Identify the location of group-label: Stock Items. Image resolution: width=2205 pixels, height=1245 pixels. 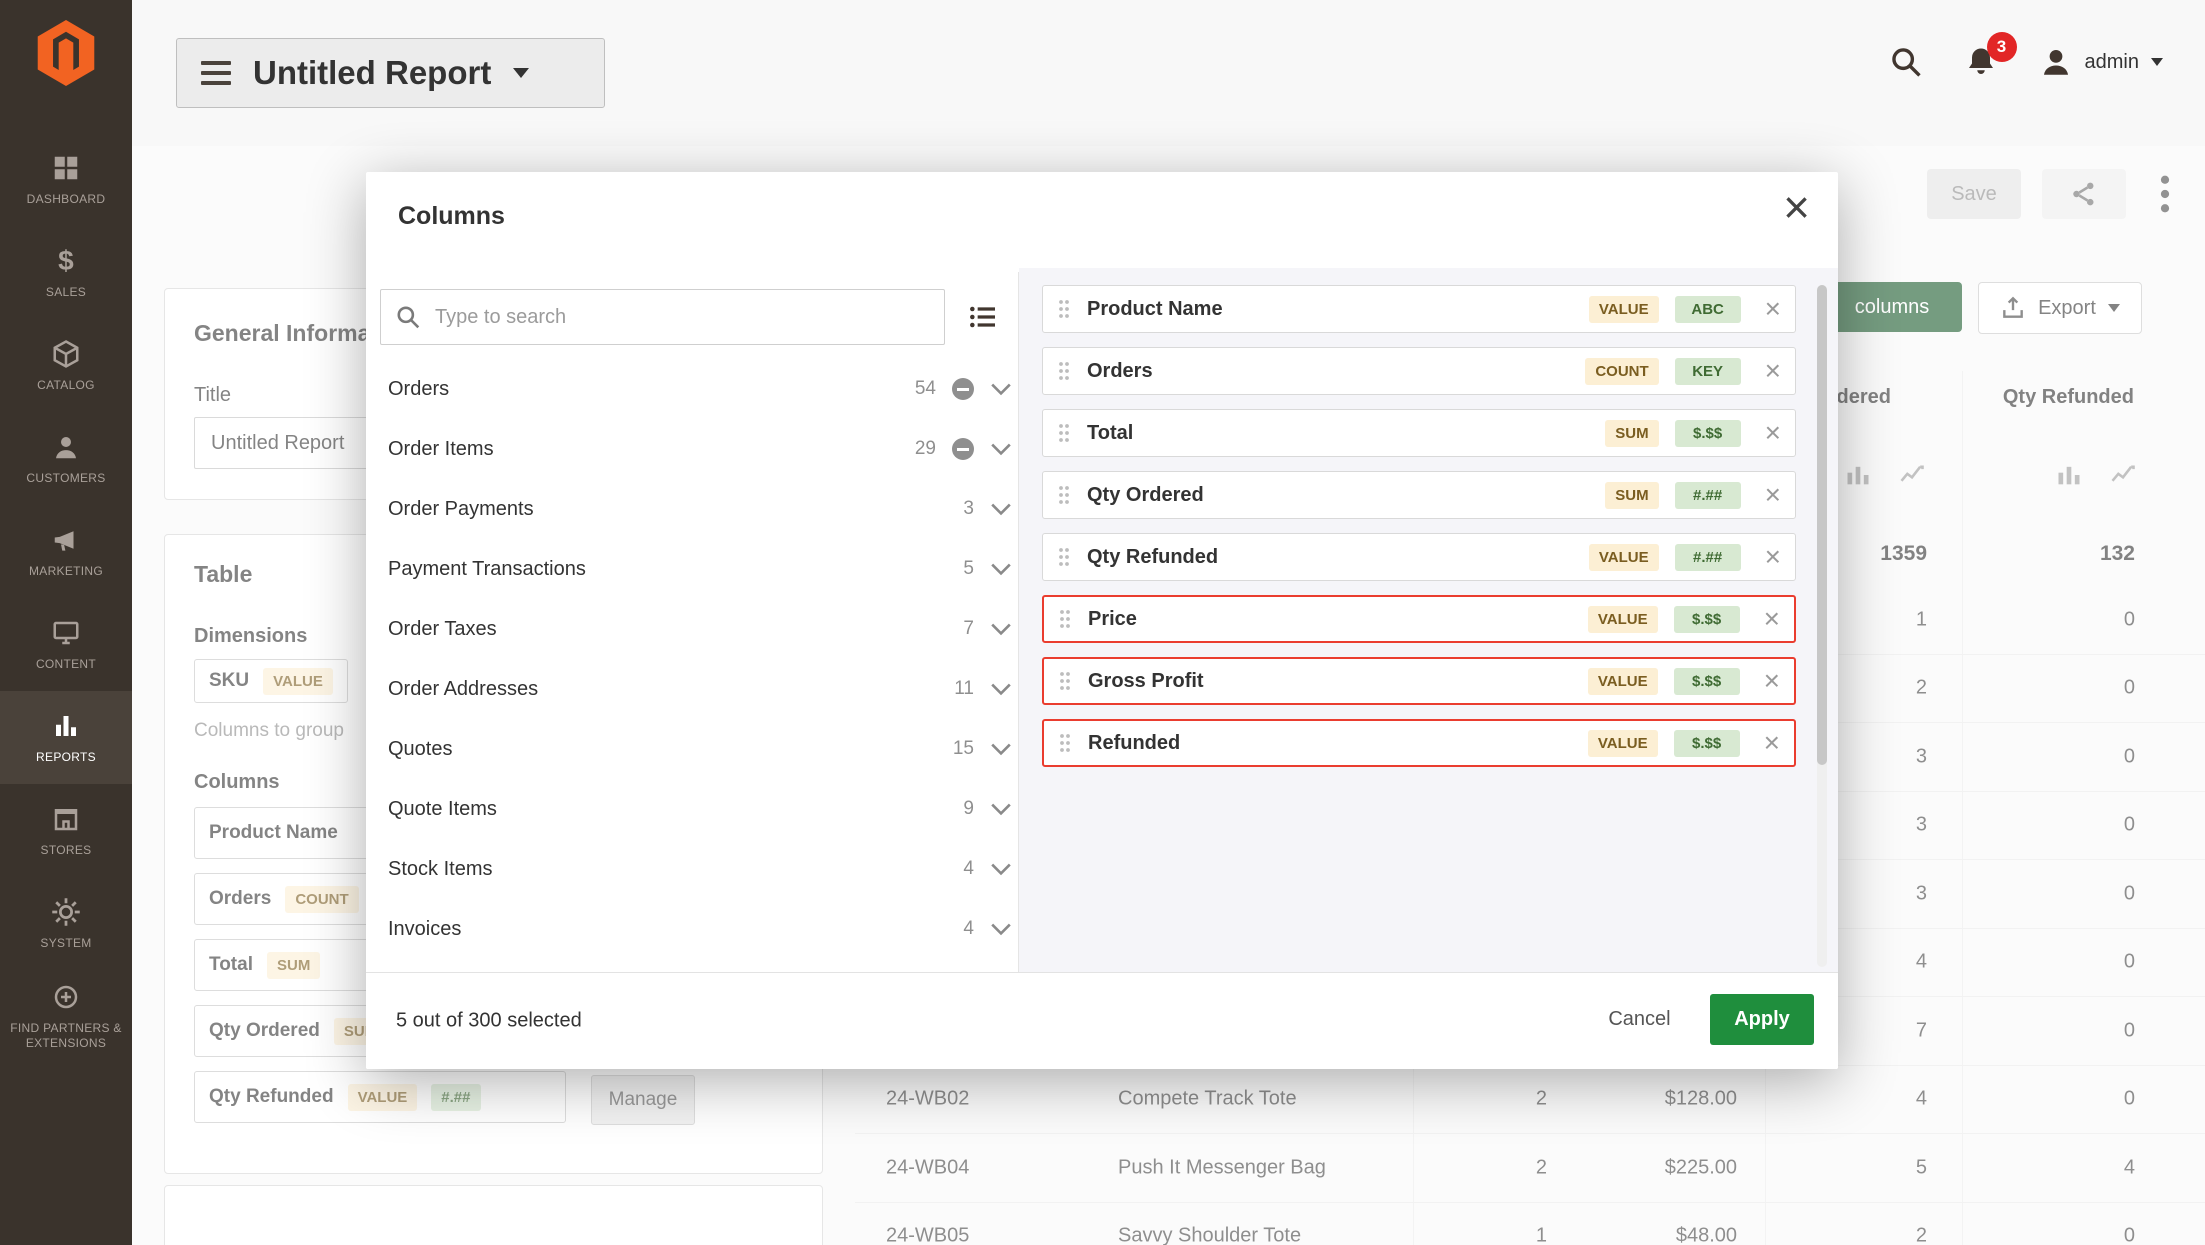
(440, 868).